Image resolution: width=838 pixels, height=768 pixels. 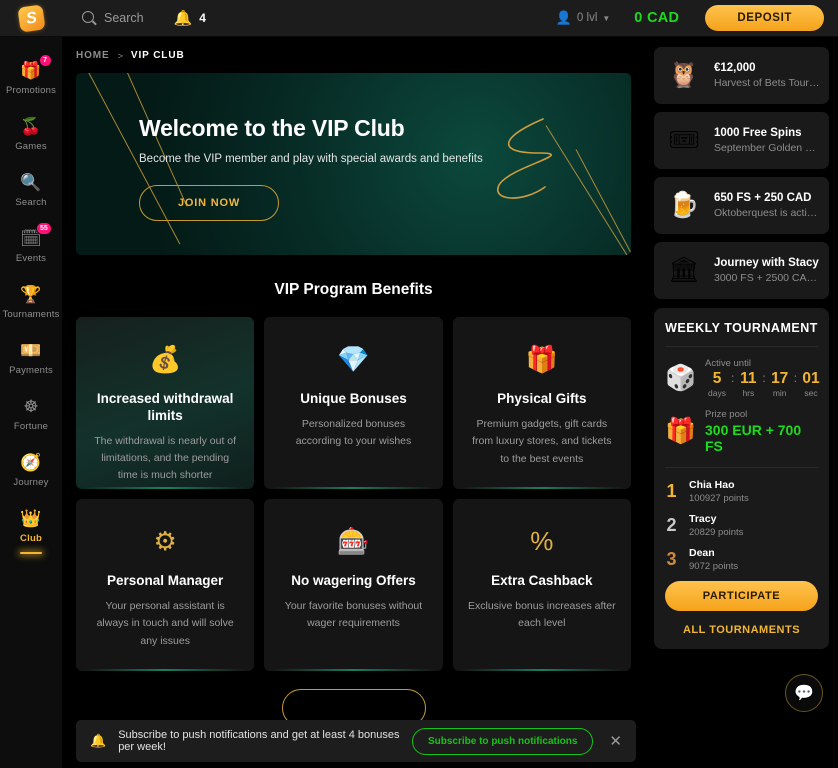 I want to click on deposit-button: DEPOSIT, so click(x=764, y=18).